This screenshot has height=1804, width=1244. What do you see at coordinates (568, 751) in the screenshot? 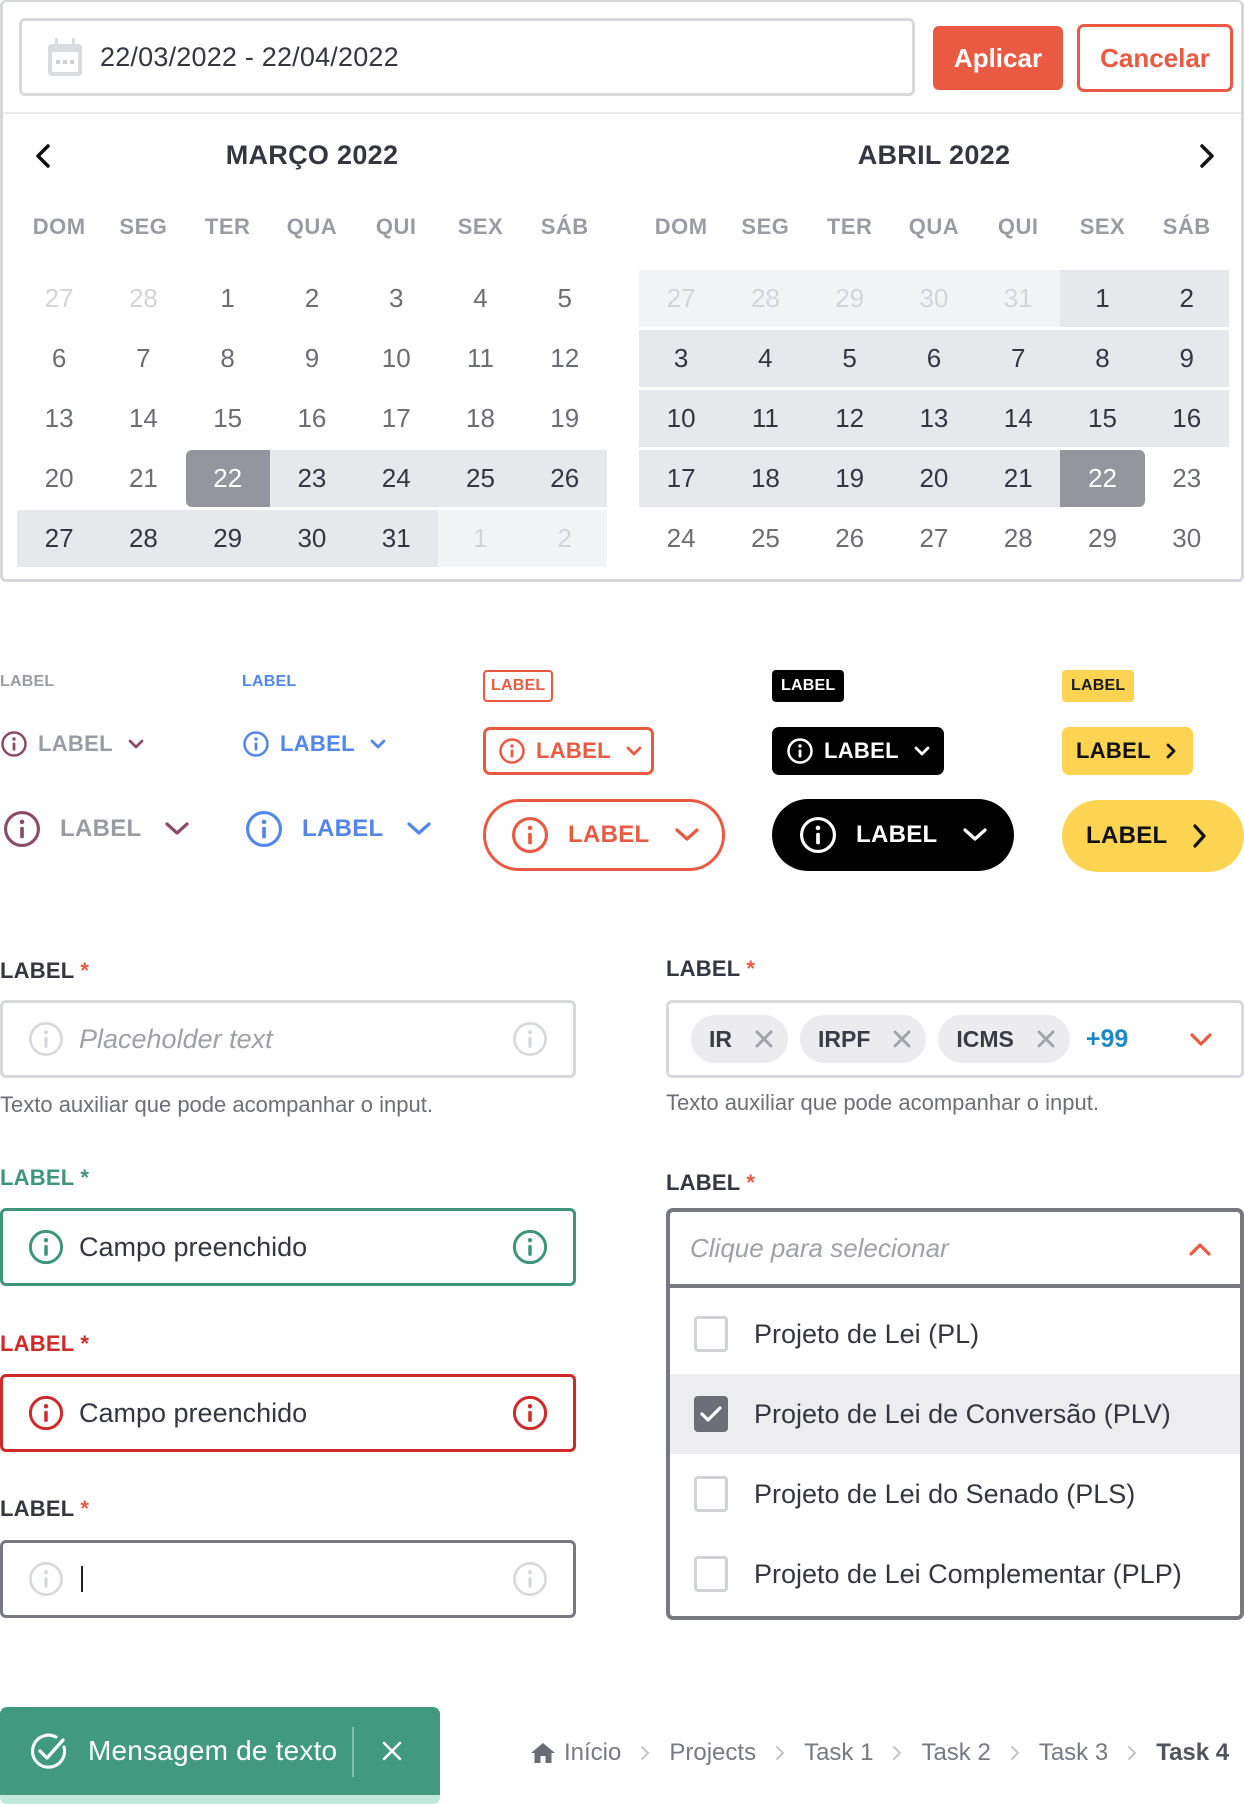
I see `tag-medium-red-outline: LABEL` at bounding box center [568, 751].